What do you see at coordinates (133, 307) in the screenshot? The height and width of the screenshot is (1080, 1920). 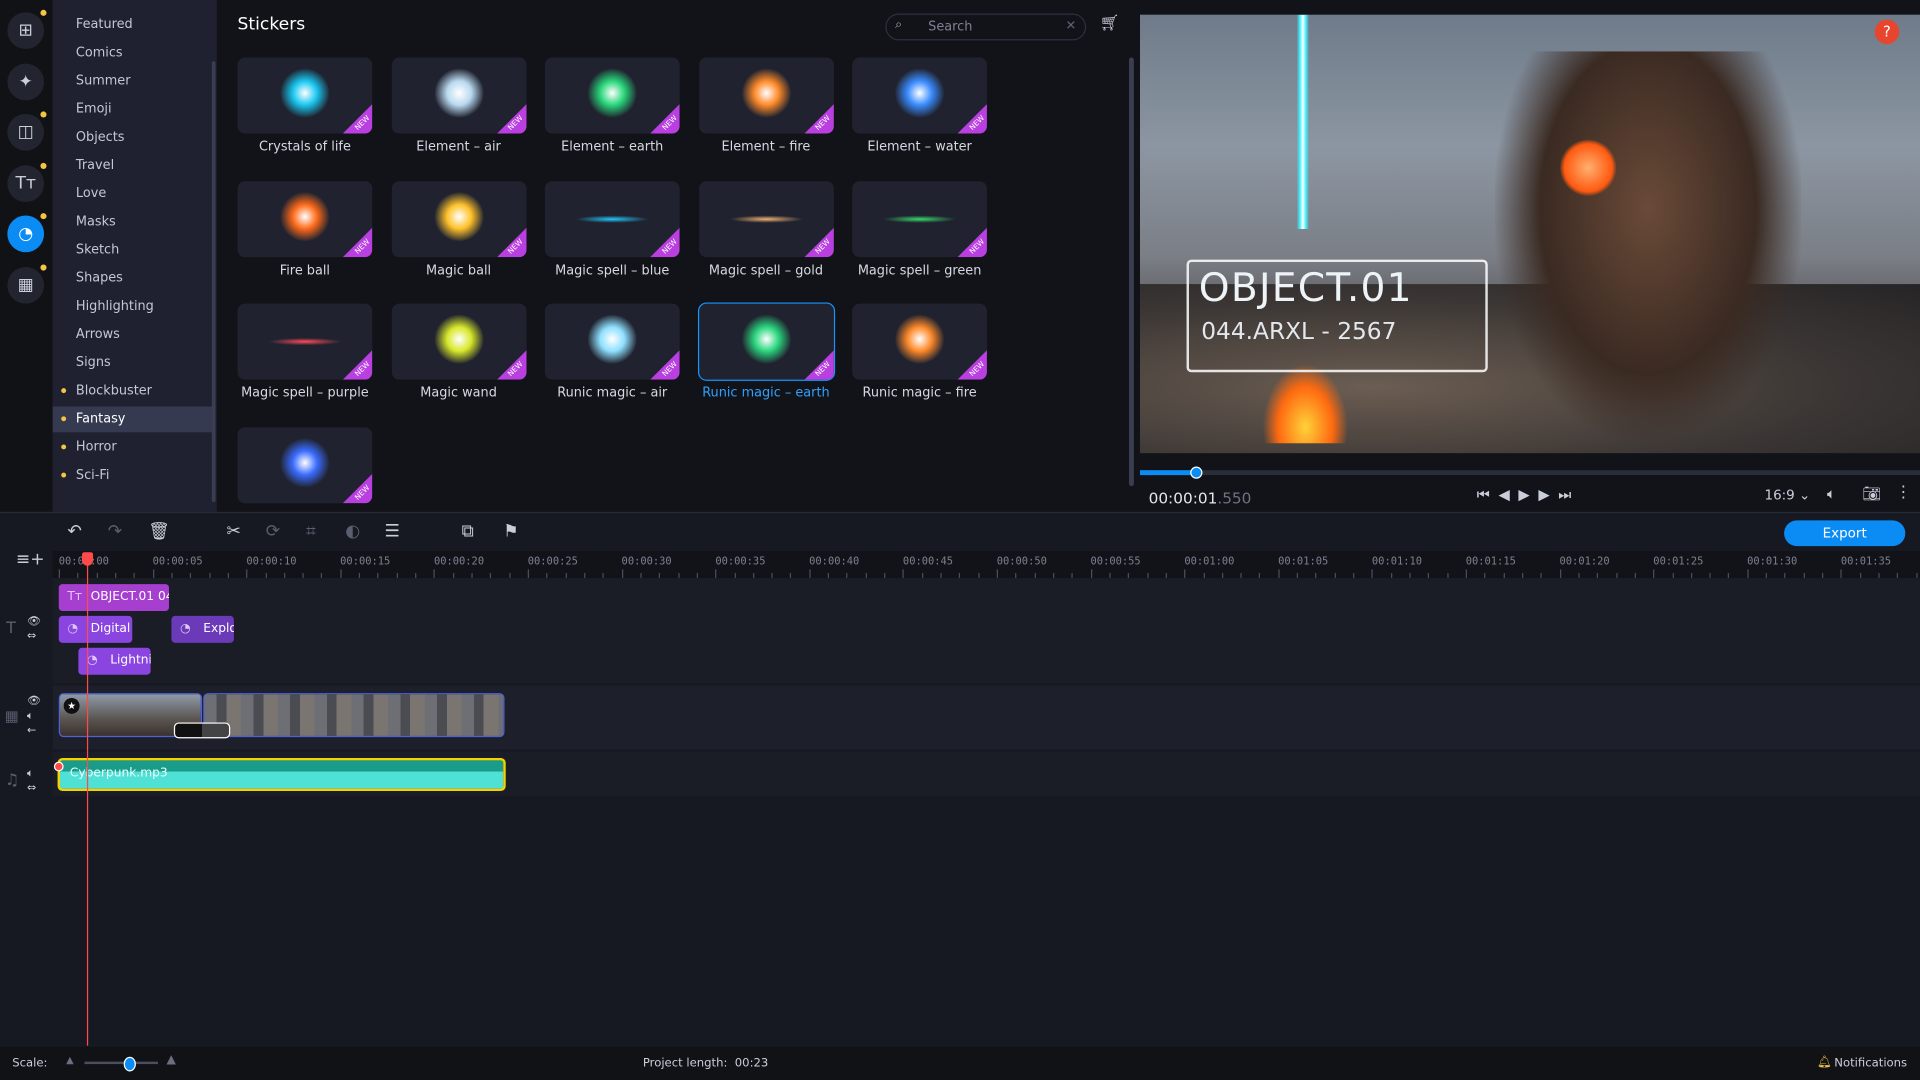 I see `category-highlighting: Highlighting` at bounding box center [133, 307].